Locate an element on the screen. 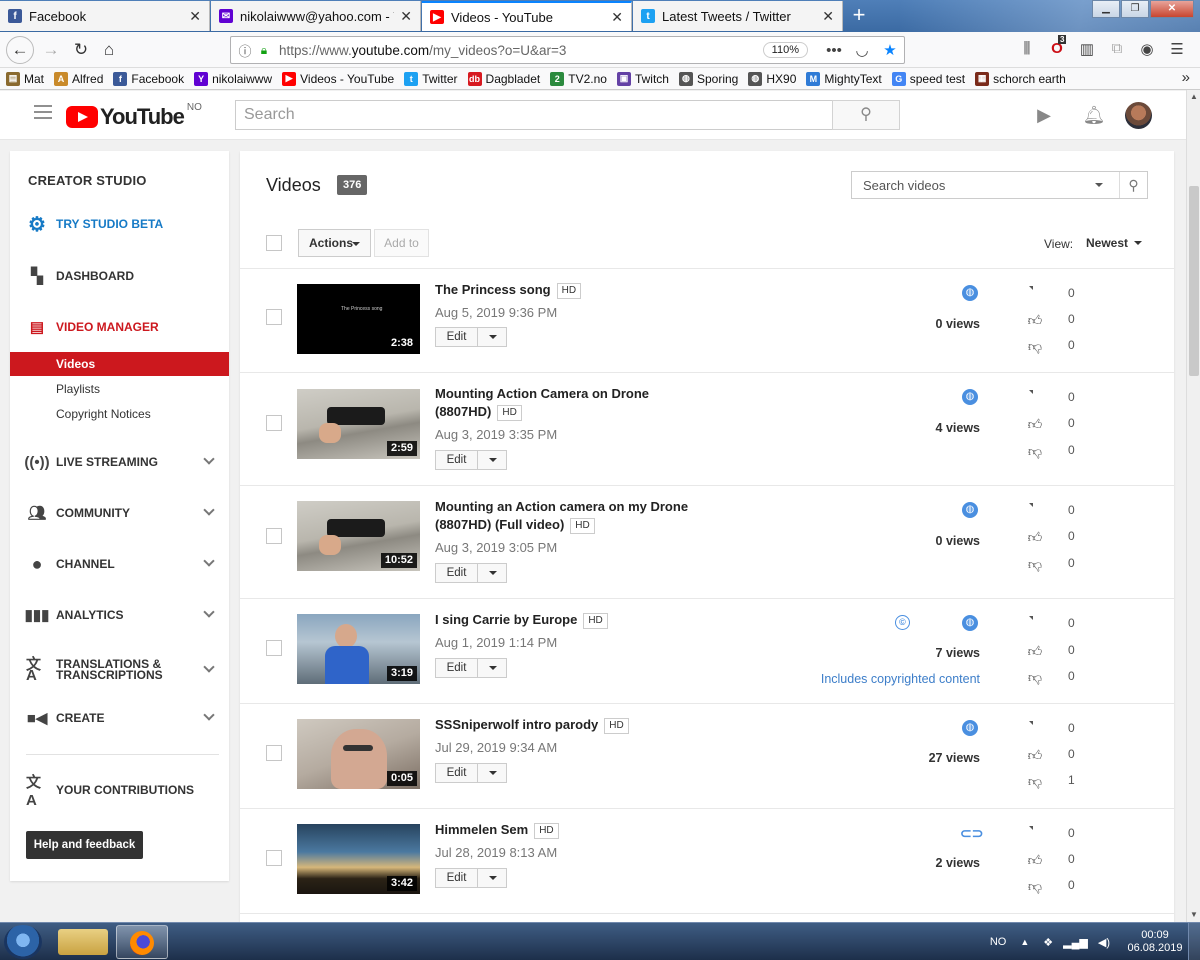  bookmark-mat: ▤ Mat is located at coordinates (25, 78).